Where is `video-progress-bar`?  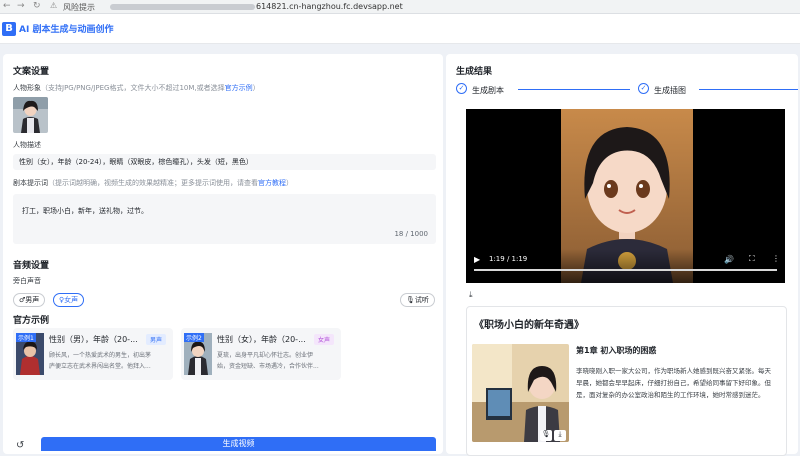
video-progress-bar is located at coordinates (625, 270).